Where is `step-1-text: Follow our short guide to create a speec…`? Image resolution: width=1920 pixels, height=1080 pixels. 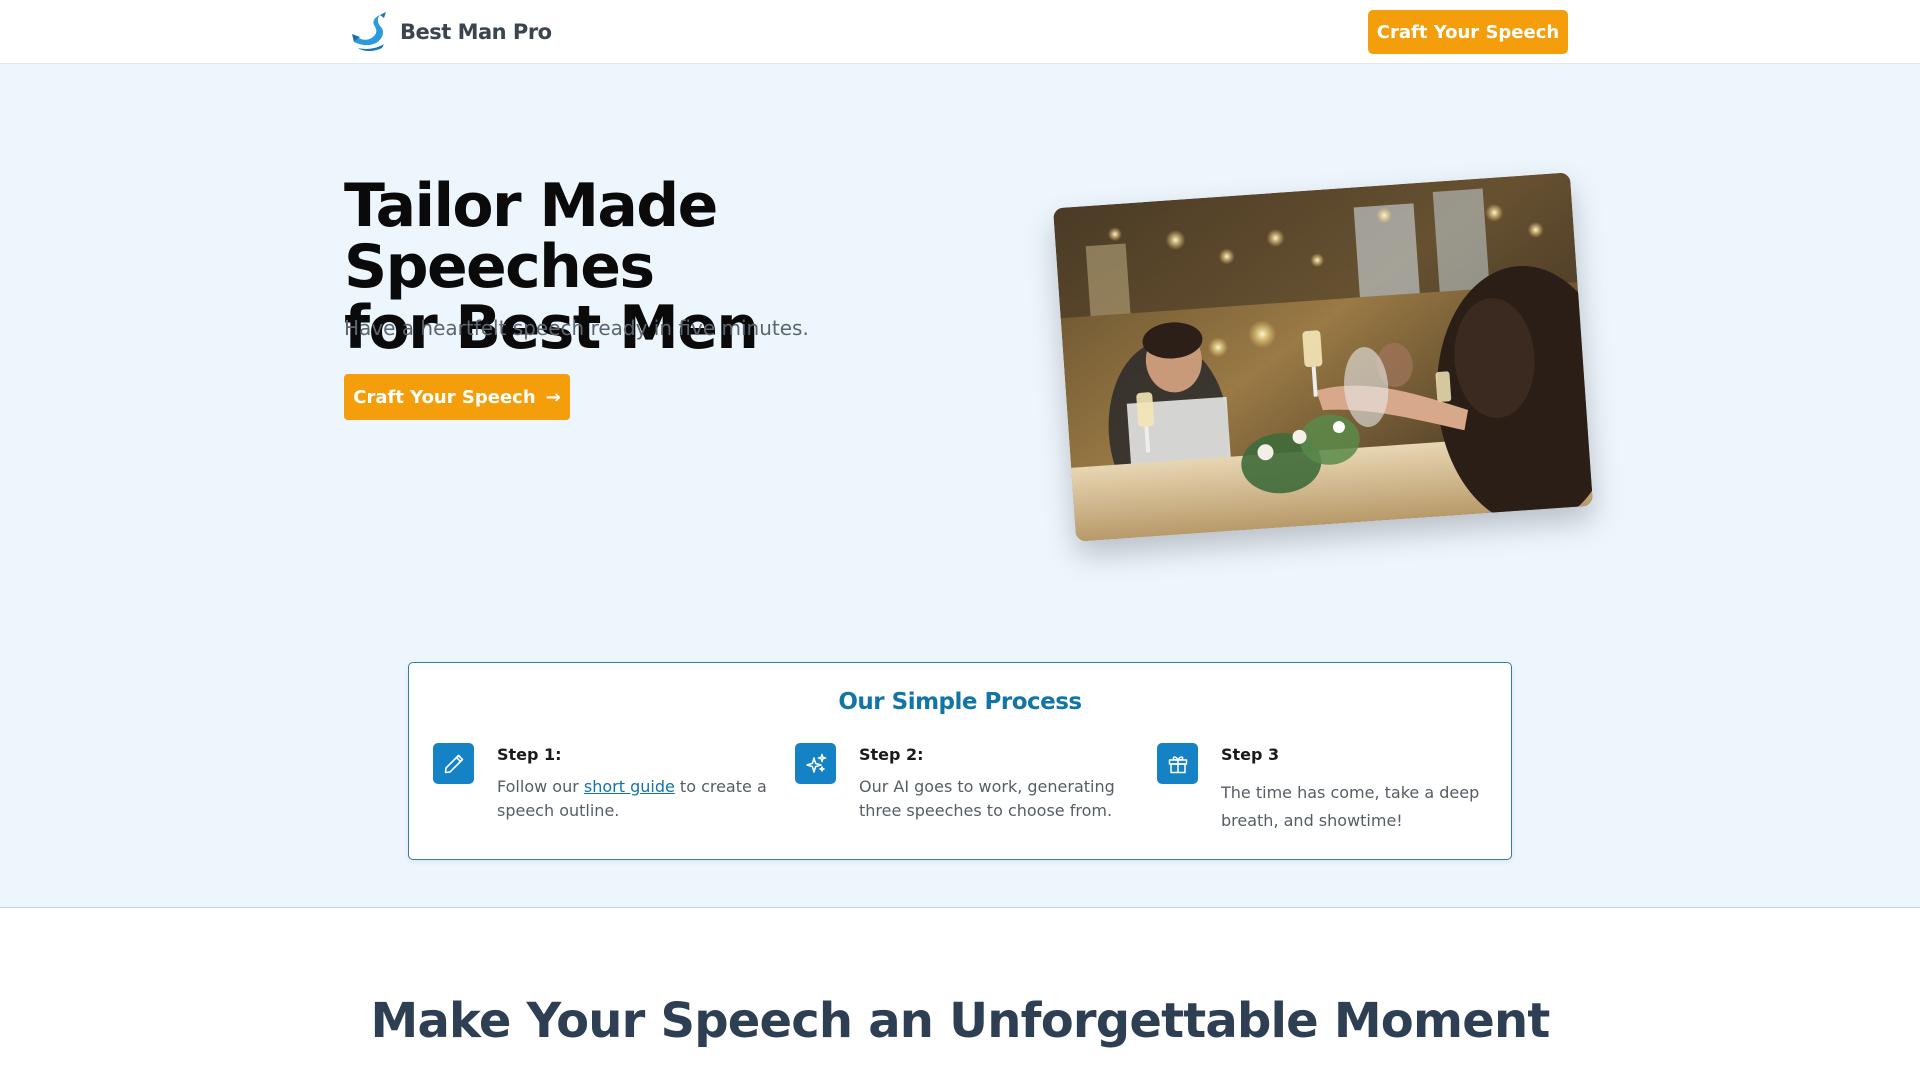 step-1-text: Follow our short guide to create a speec… is located at coordinates (632, 799).